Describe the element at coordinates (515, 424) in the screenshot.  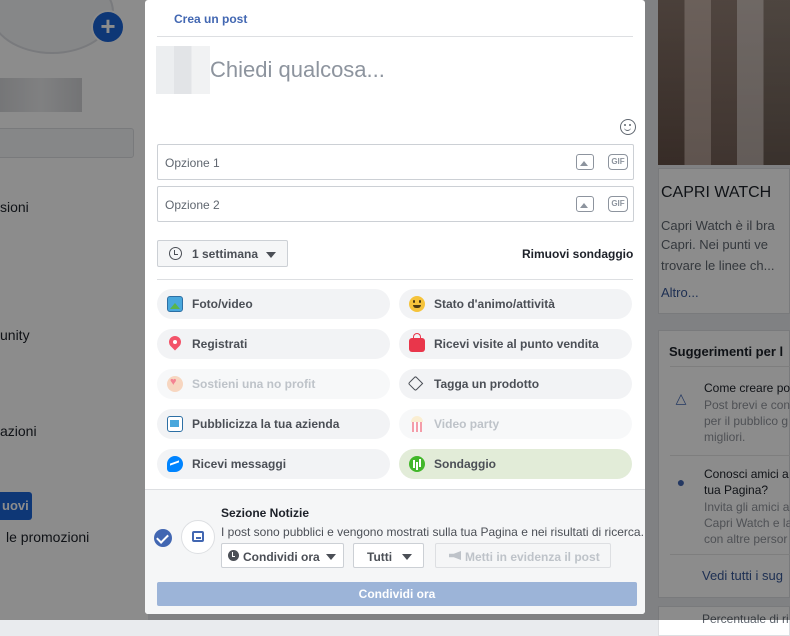
I see `action-video-party: Video party` at that location.